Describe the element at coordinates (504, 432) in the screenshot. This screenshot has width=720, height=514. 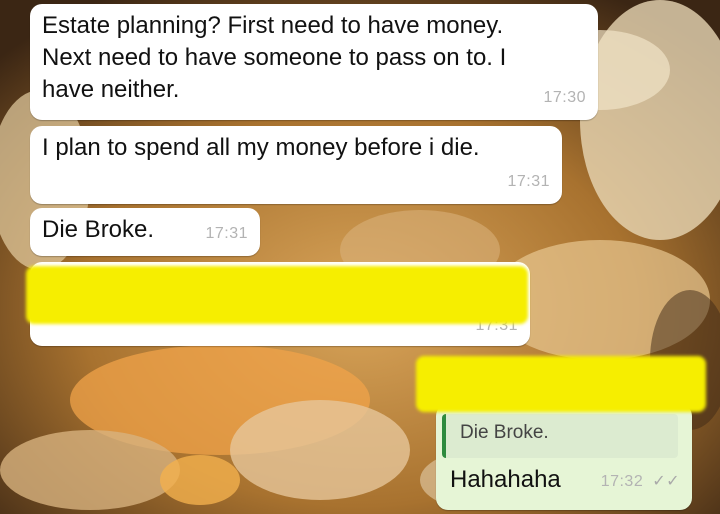
I see `quoted-text: Die Broke.` at that location.